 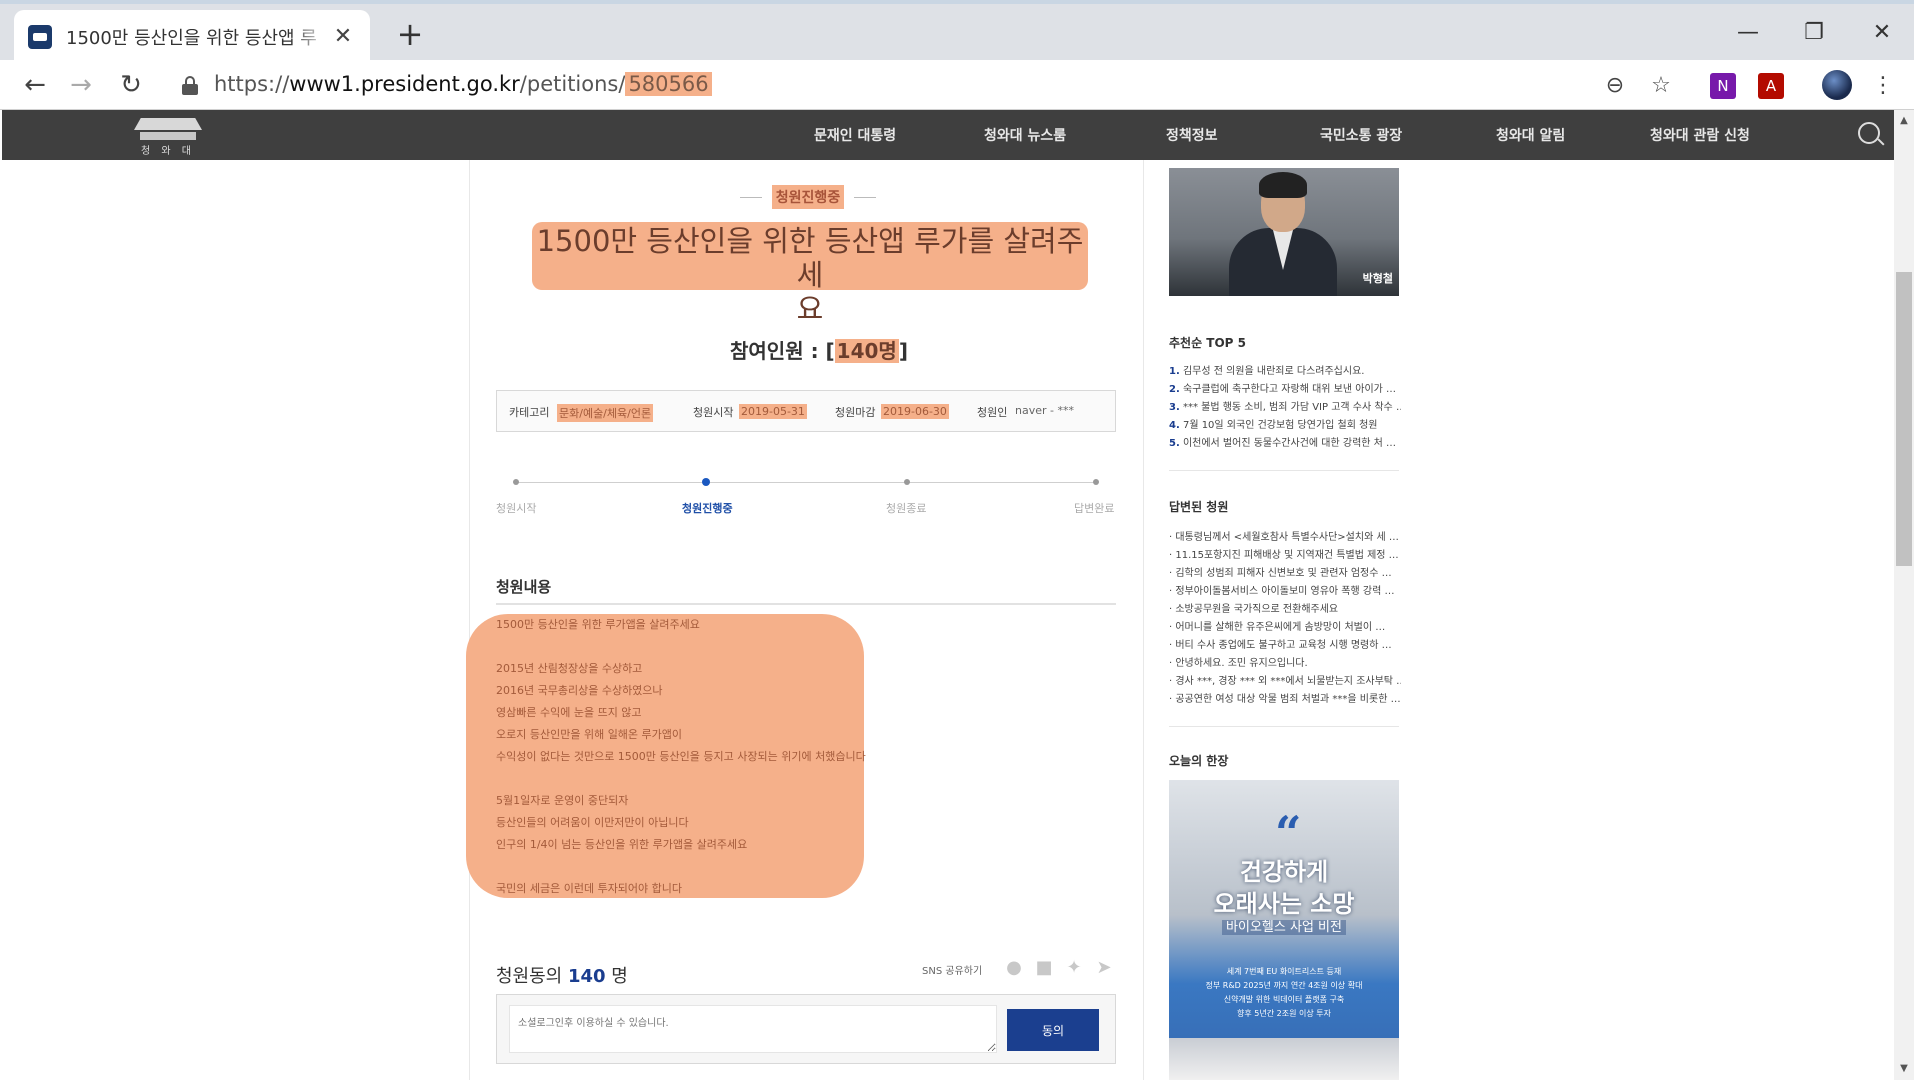 I want to click on top5-item: 4. 7월 10일 외국인 건강보험 당연가입 철회 청원, so click(x=1285, y=423).